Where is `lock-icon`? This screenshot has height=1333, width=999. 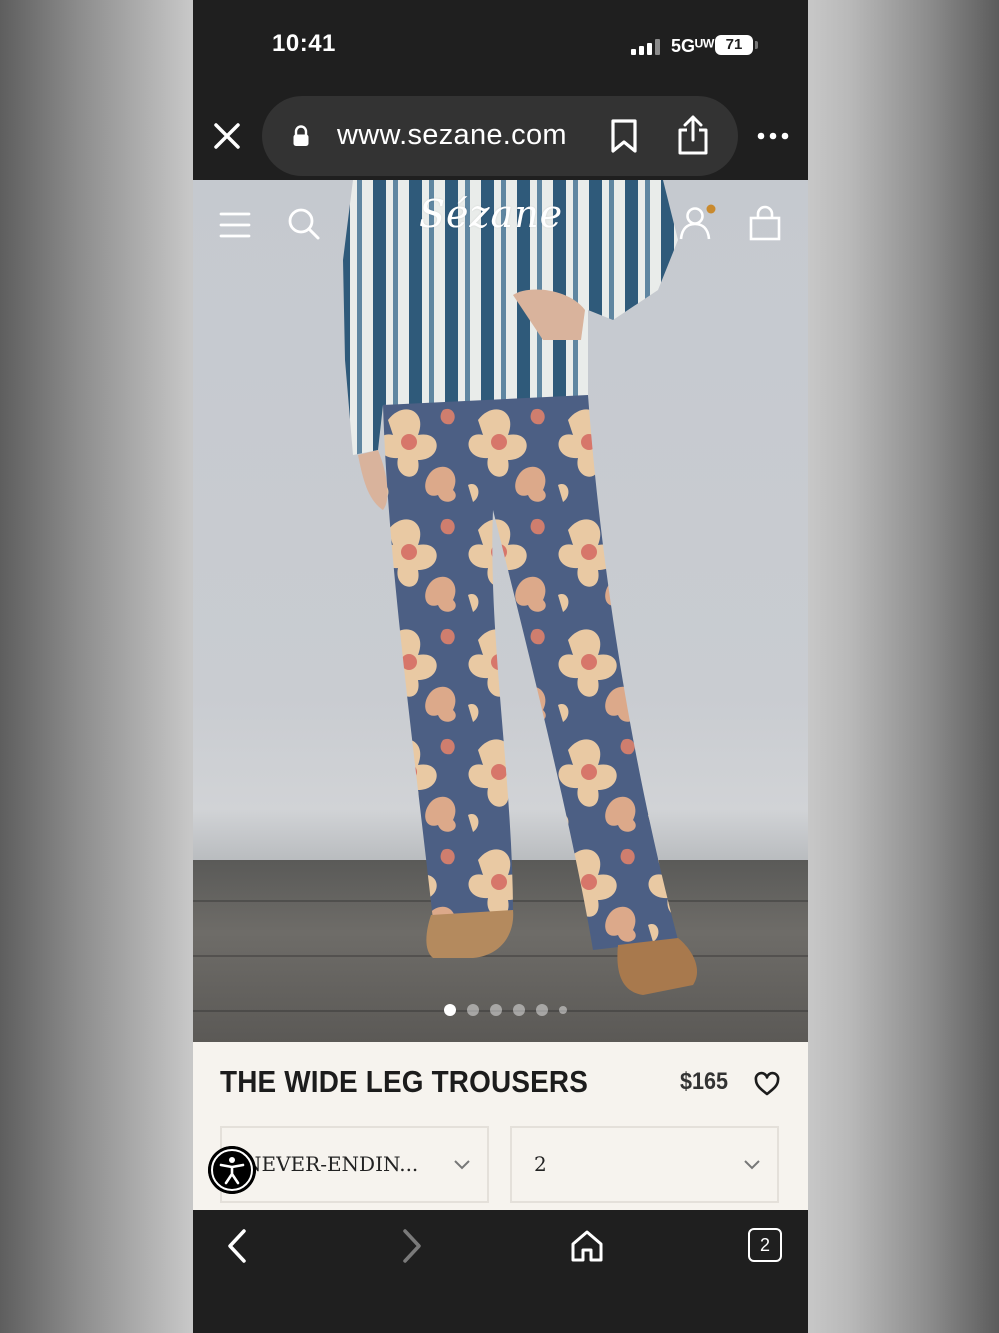
lock-icon is located at coordinates (301, 135).